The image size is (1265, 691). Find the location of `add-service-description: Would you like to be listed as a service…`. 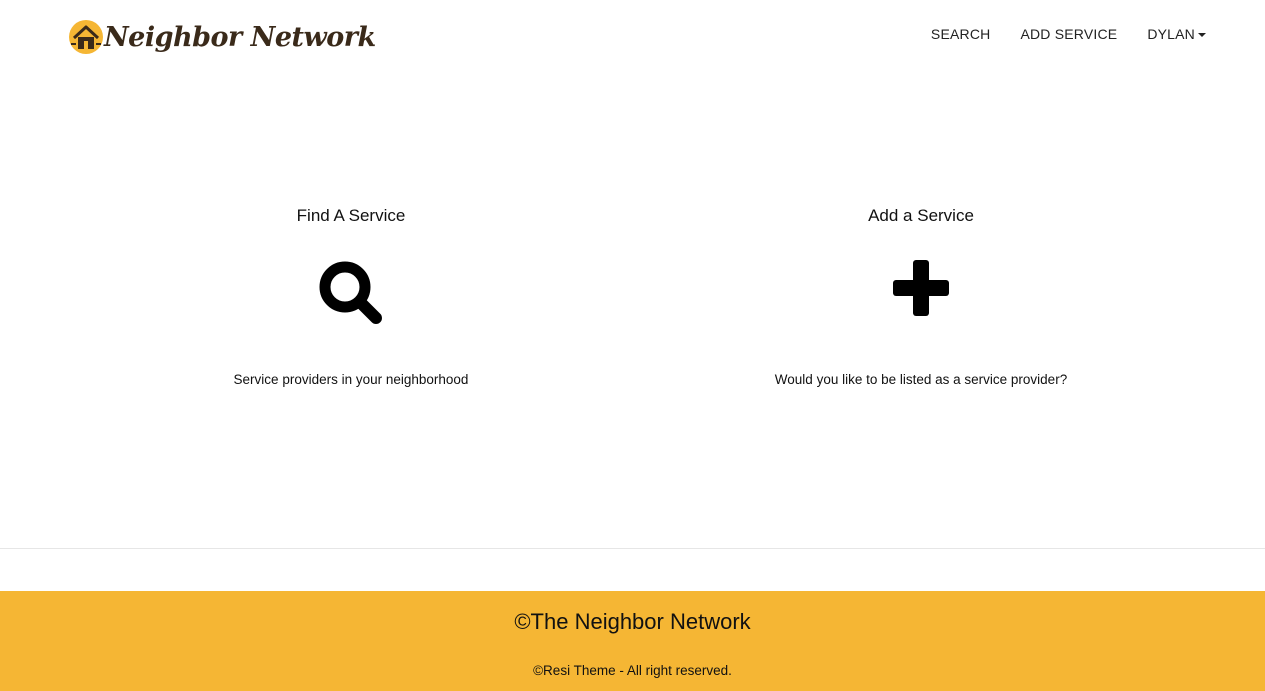

add-service-description: Would you like to be listed as a service… is located at coordinates (921, 379).